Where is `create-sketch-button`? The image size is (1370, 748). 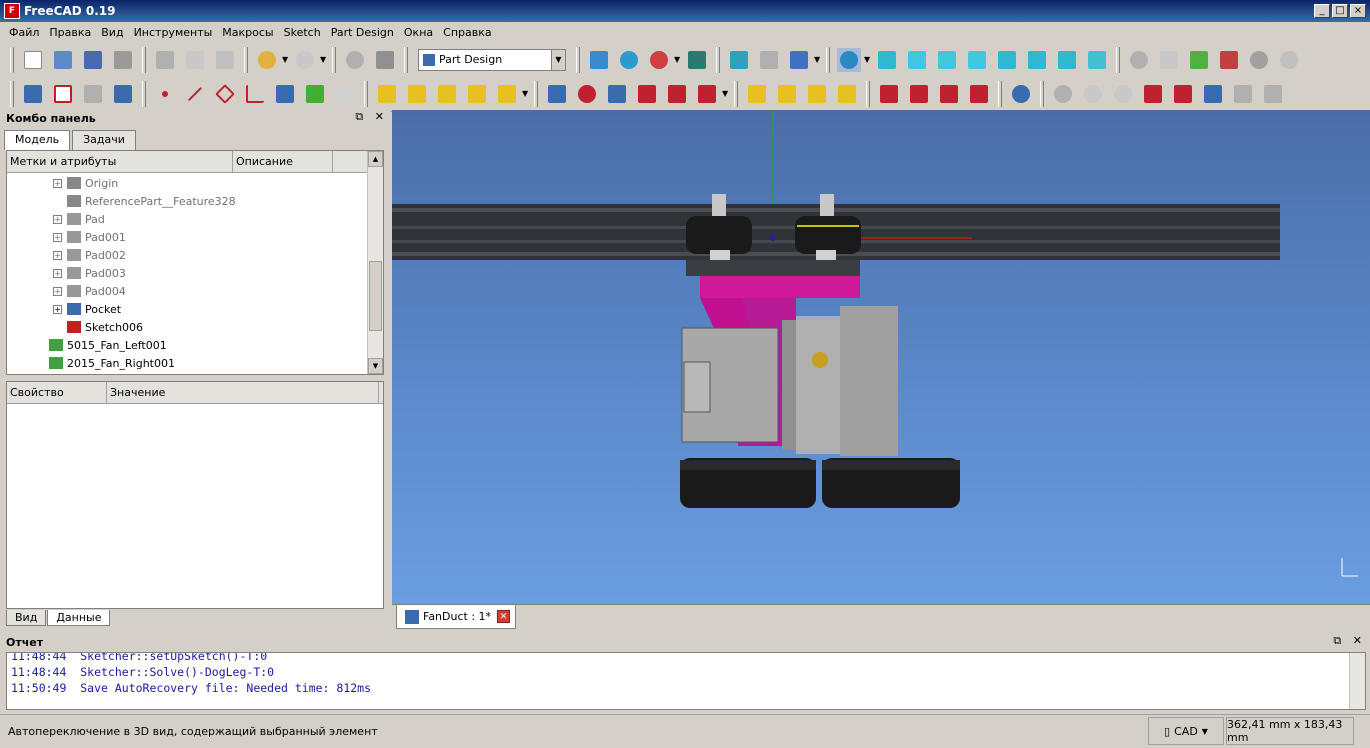 create-sketch-button is located at coordinates (63, 94).